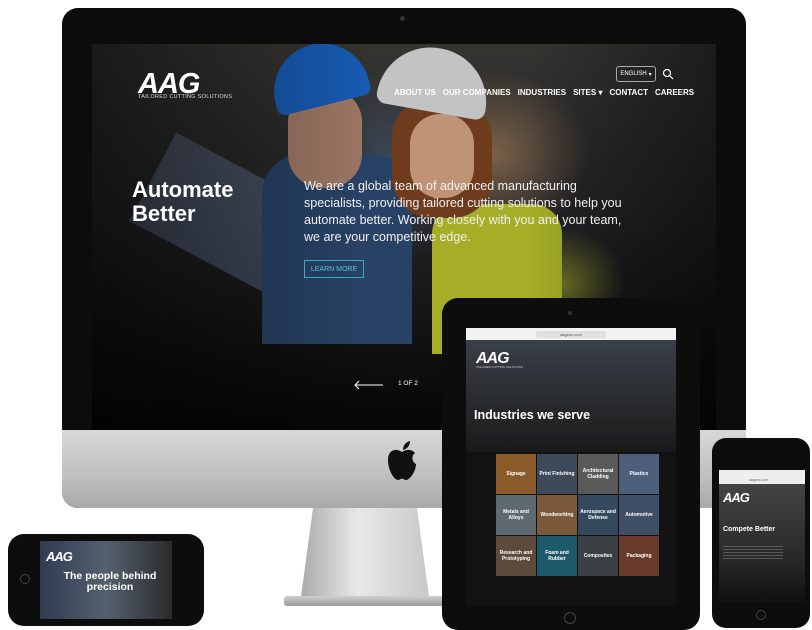 The height and width of the screenshot is (630, 812). I want to click on industry-tile: Architectural Cladding, so click(598, 474).